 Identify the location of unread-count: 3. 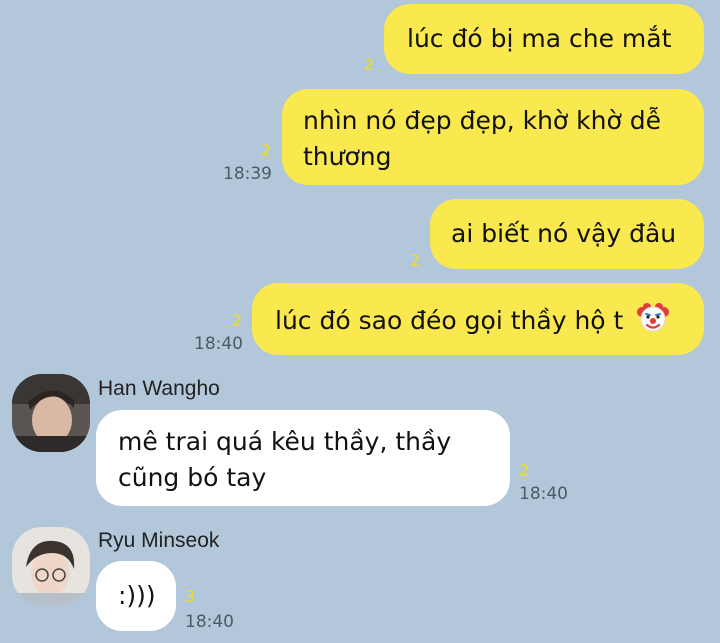
(190, 596).